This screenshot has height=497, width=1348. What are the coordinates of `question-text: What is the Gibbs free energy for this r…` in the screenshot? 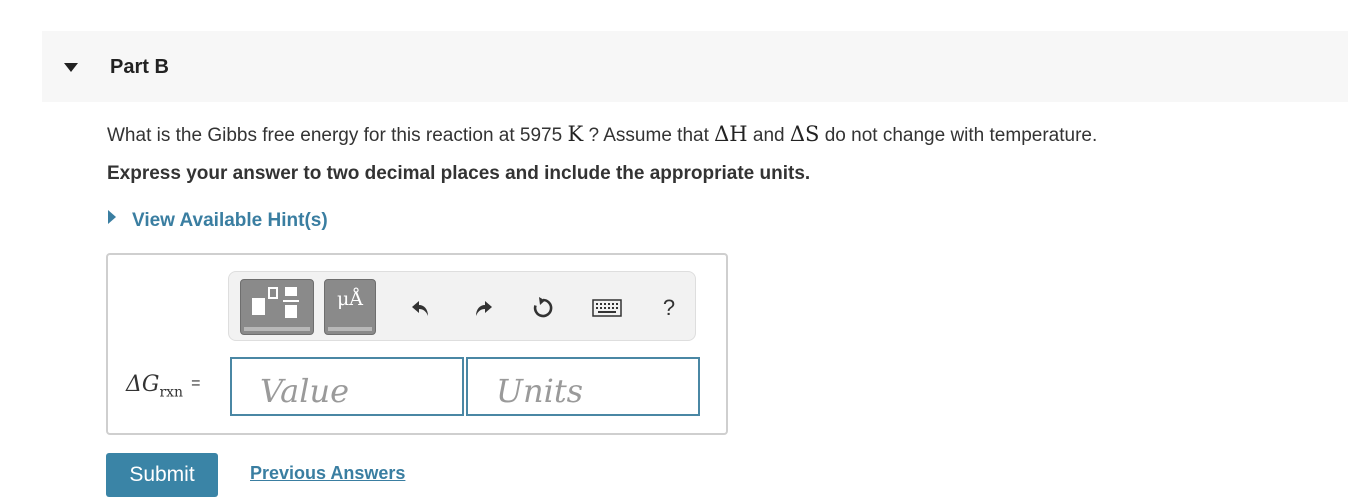 It's located at (602, 134).